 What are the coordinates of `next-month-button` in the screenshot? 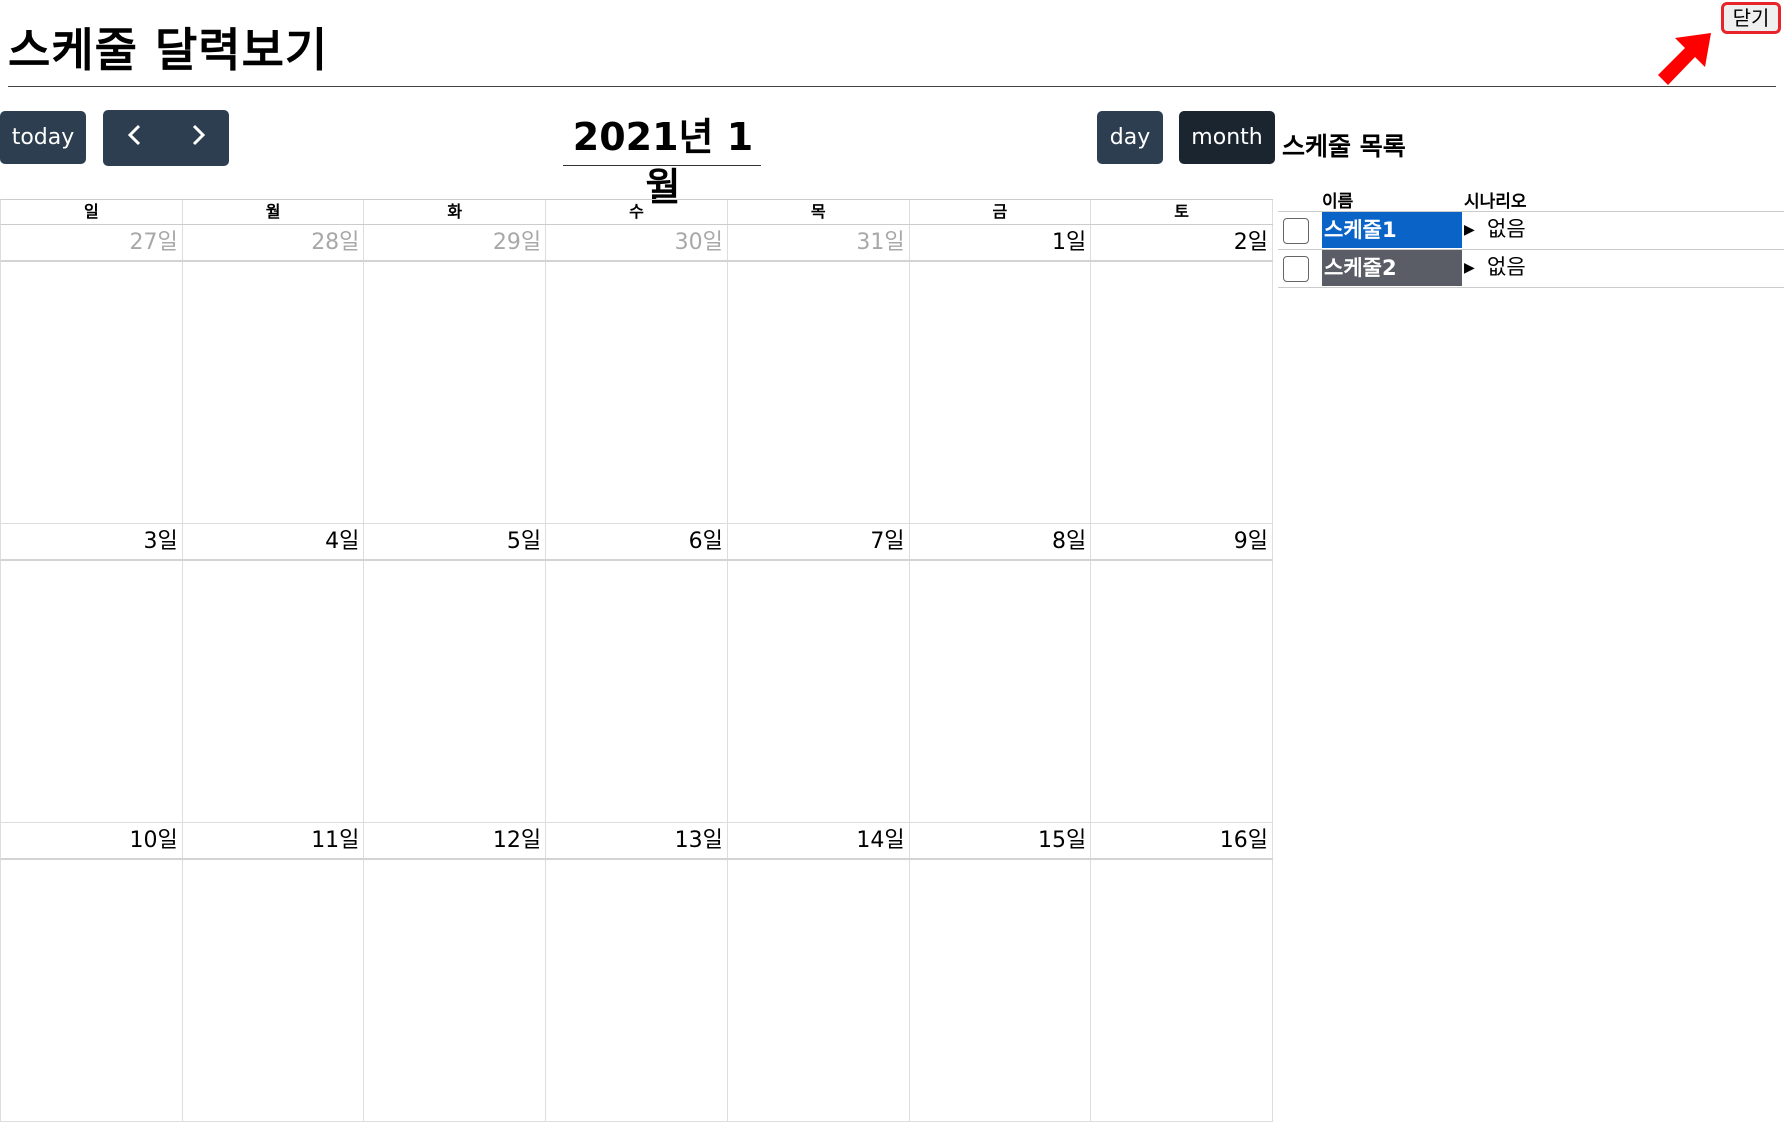 It's located at (197, 138).